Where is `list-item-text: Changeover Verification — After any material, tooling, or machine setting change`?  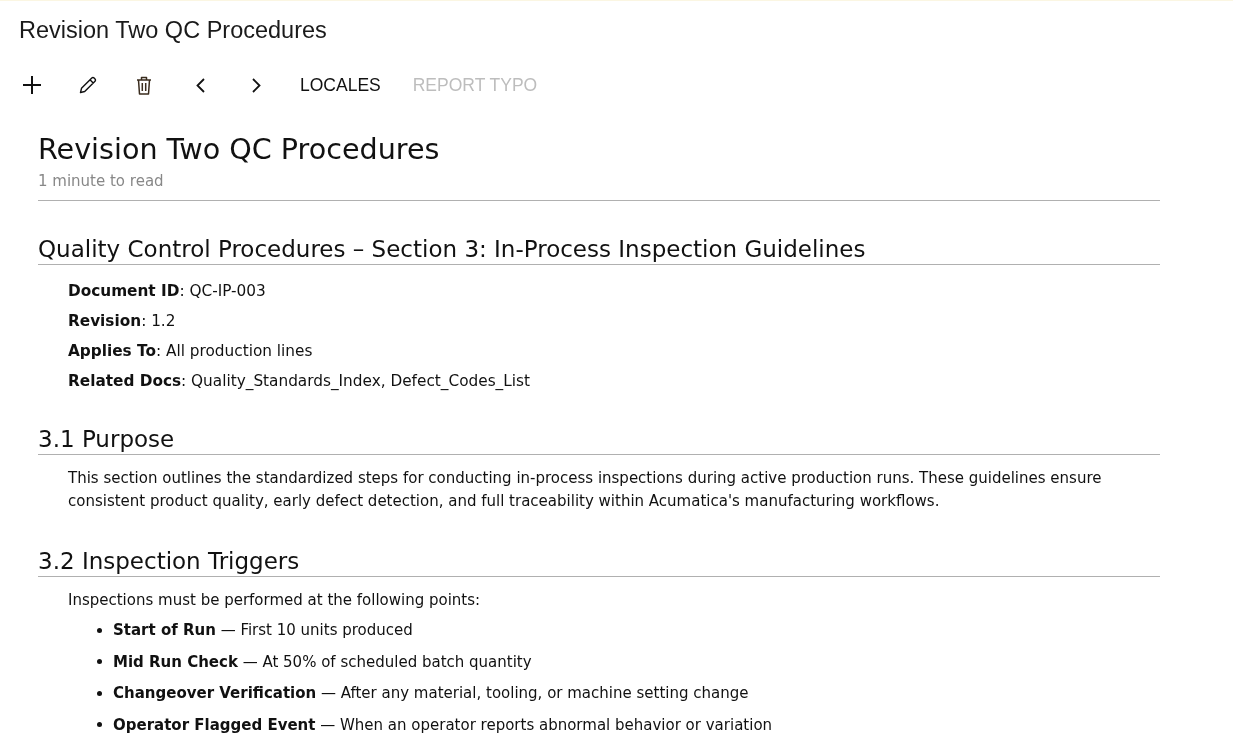 list-item-text: Changeover Verification — After any material, tooling, or machine setting change is located at coordinates (431, 693).